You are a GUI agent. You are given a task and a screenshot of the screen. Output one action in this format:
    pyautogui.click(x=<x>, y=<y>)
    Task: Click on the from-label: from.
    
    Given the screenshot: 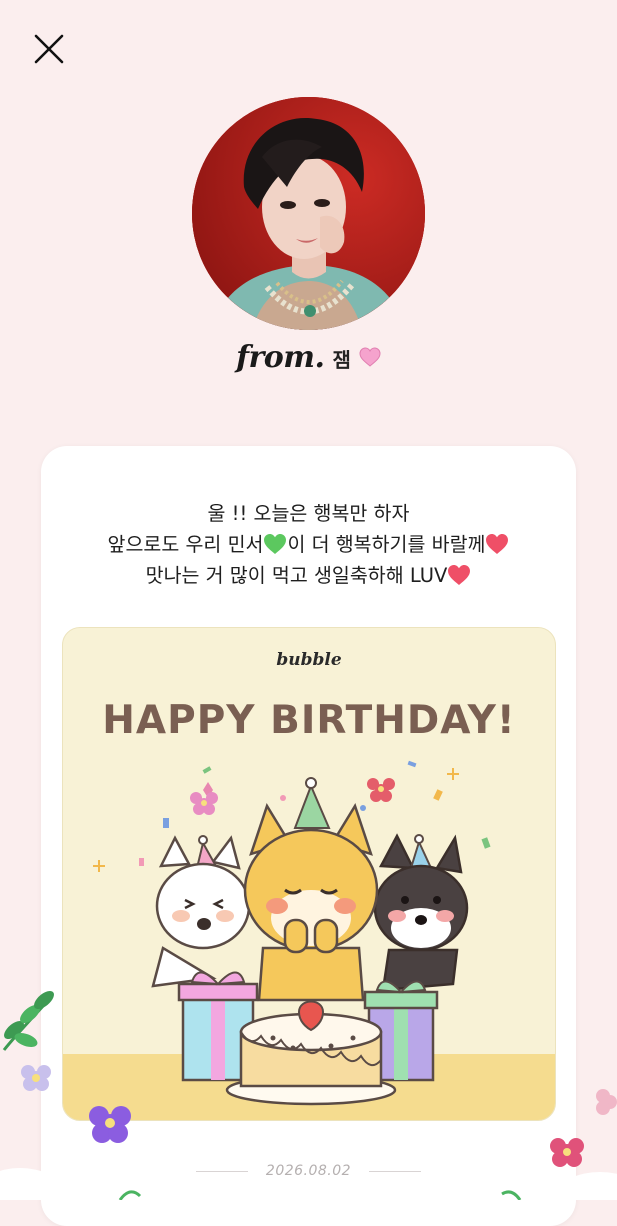 What is the action you would take?
    pyautogui.click(x=280, y=357)
    